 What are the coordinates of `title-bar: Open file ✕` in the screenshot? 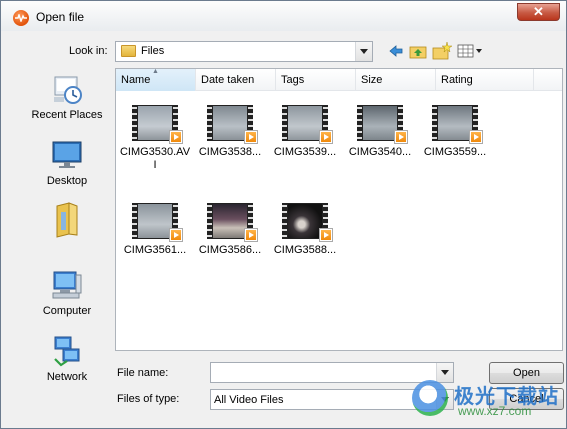 It's located at (283, 16).